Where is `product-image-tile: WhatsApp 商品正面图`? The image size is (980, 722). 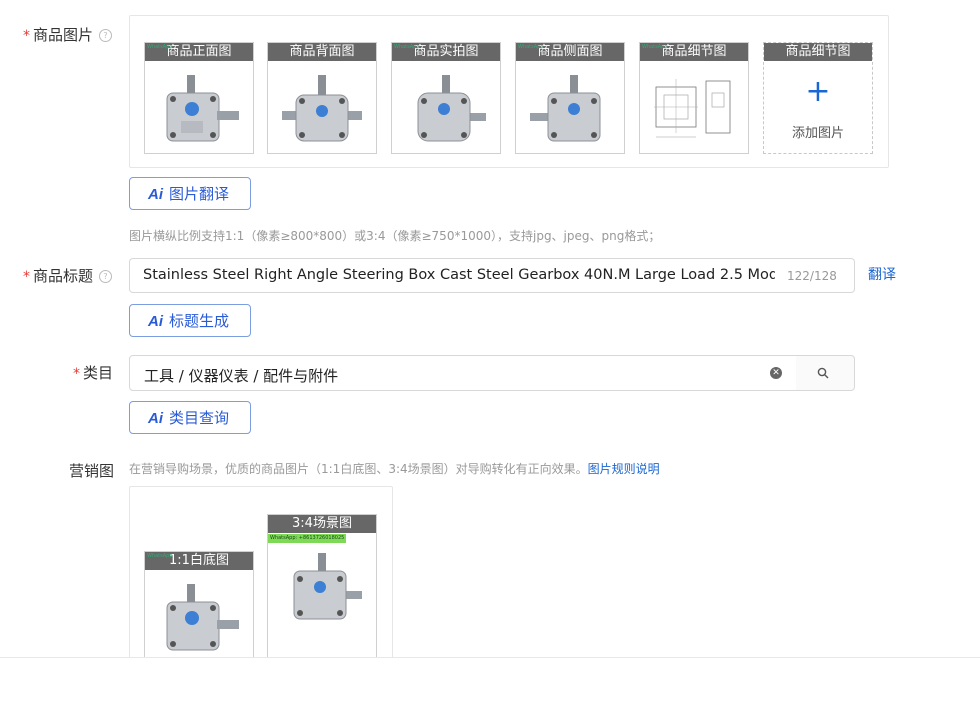
product-image-tile: WhatsApp 商品正面图 is located at coordinates (199, 98).